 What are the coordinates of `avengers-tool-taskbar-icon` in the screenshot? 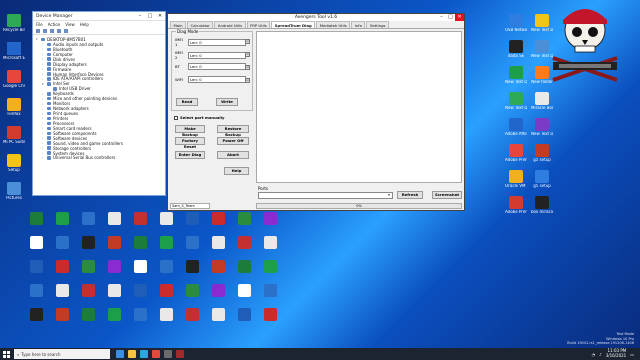 It's located at (180, 354).